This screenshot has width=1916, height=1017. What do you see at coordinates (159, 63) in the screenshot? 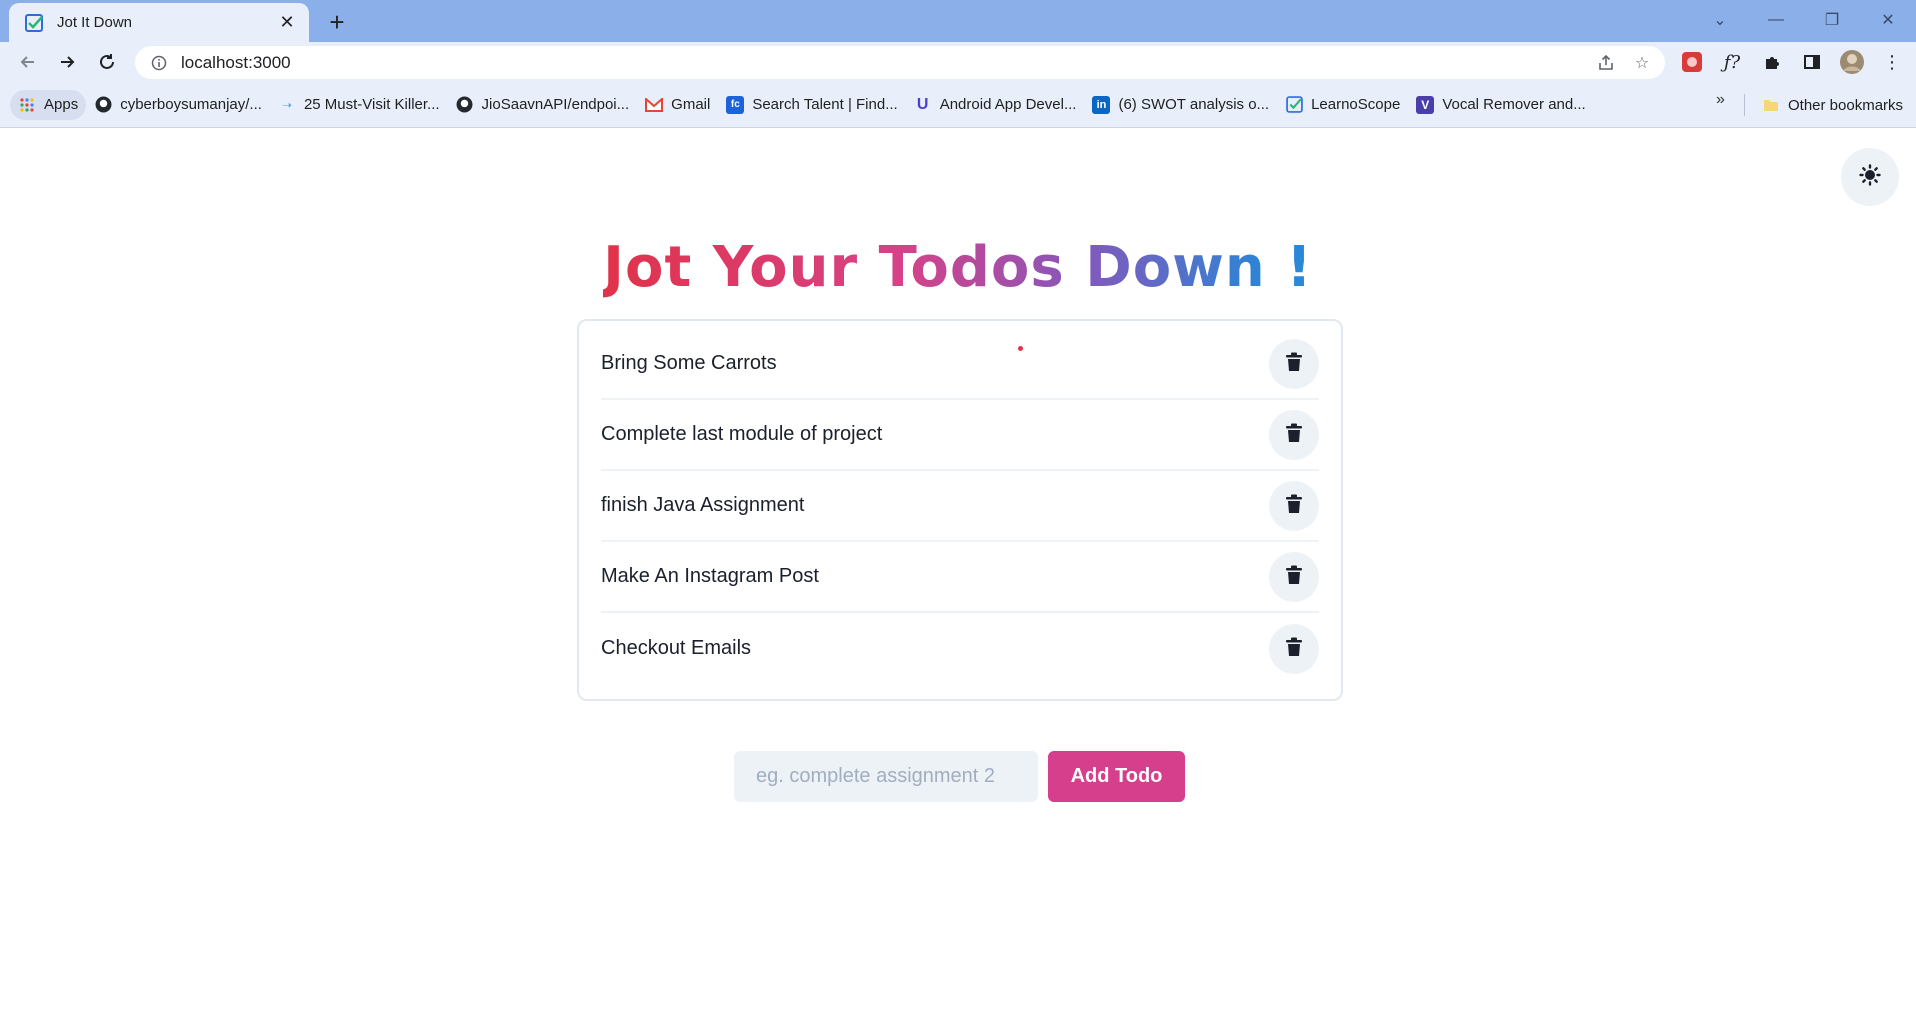
I see `site-info-icon` at bounding box center [159, 63].